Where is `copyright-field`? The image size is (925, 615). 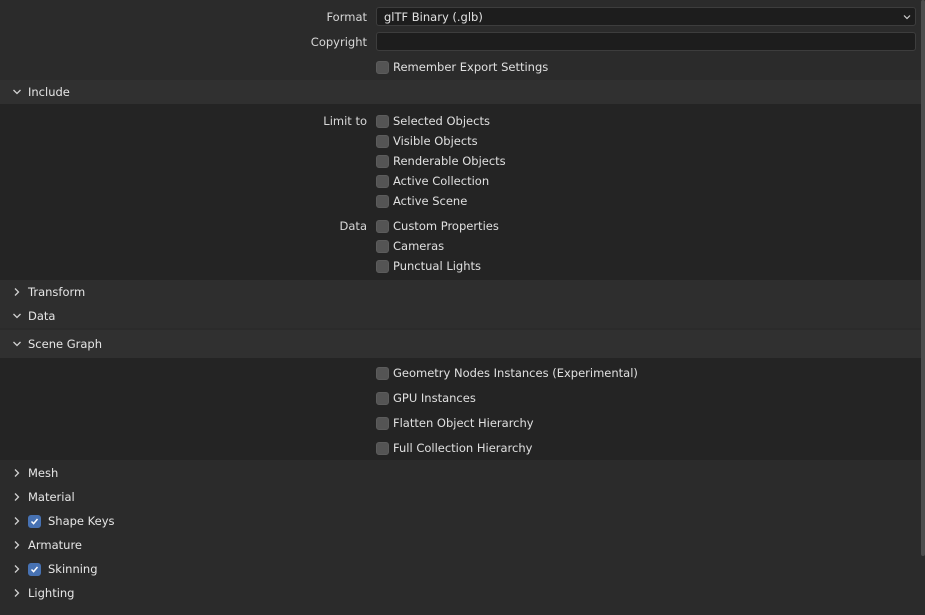 copyright-field is located at coordinates (646, 41).